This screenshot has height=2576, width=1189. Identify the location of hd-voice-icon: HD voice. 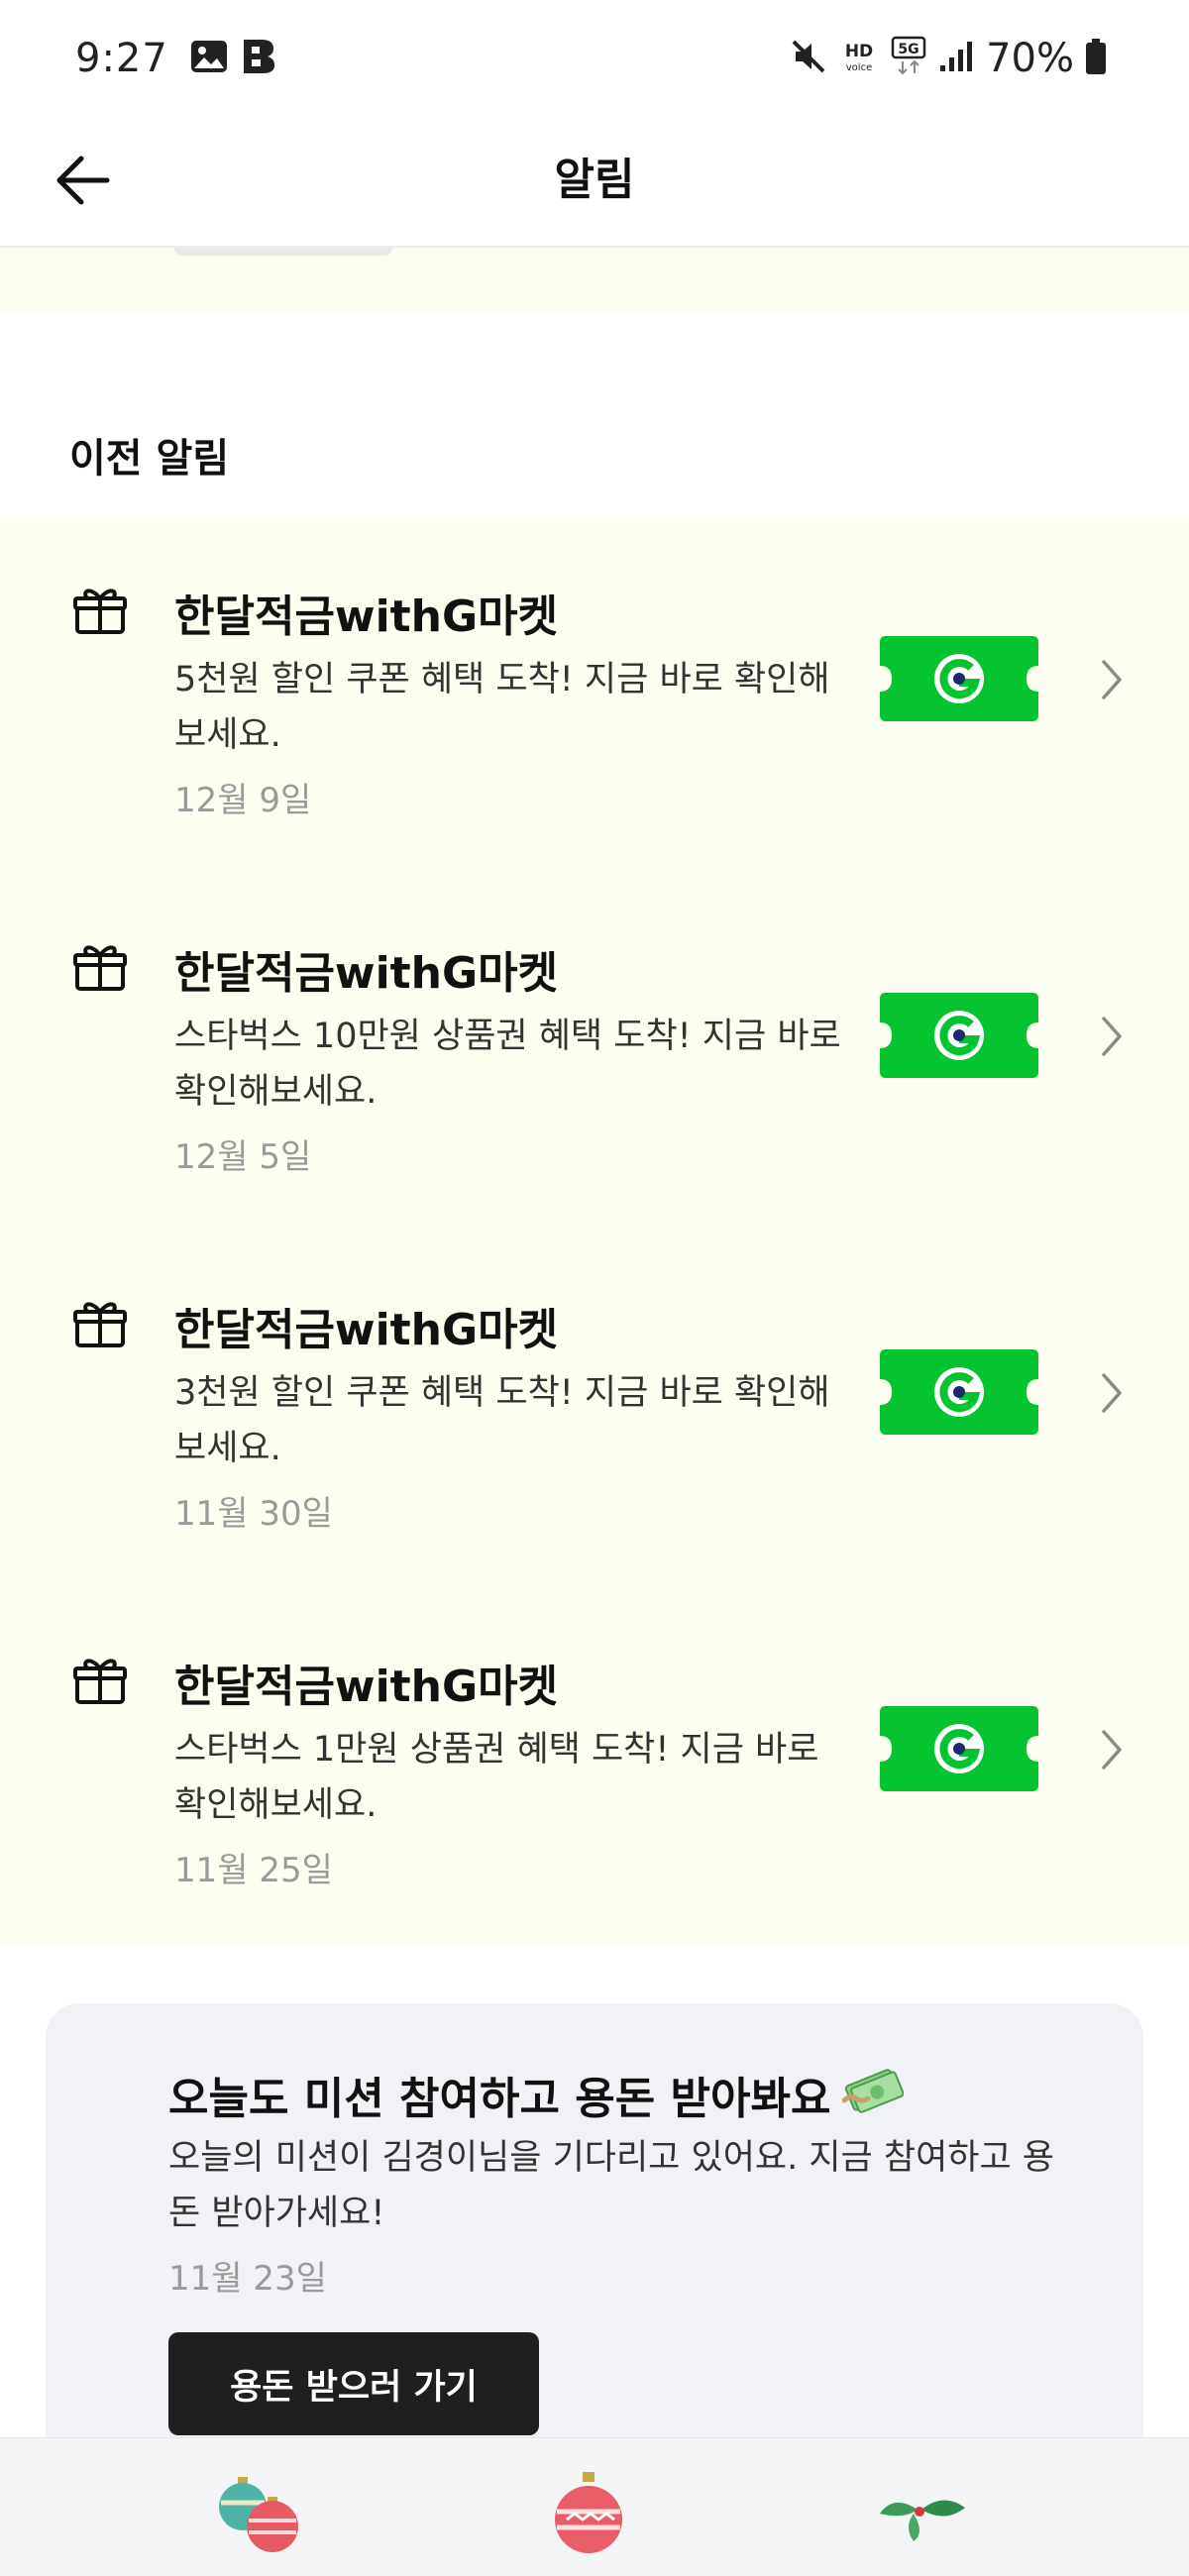
(859, 58).